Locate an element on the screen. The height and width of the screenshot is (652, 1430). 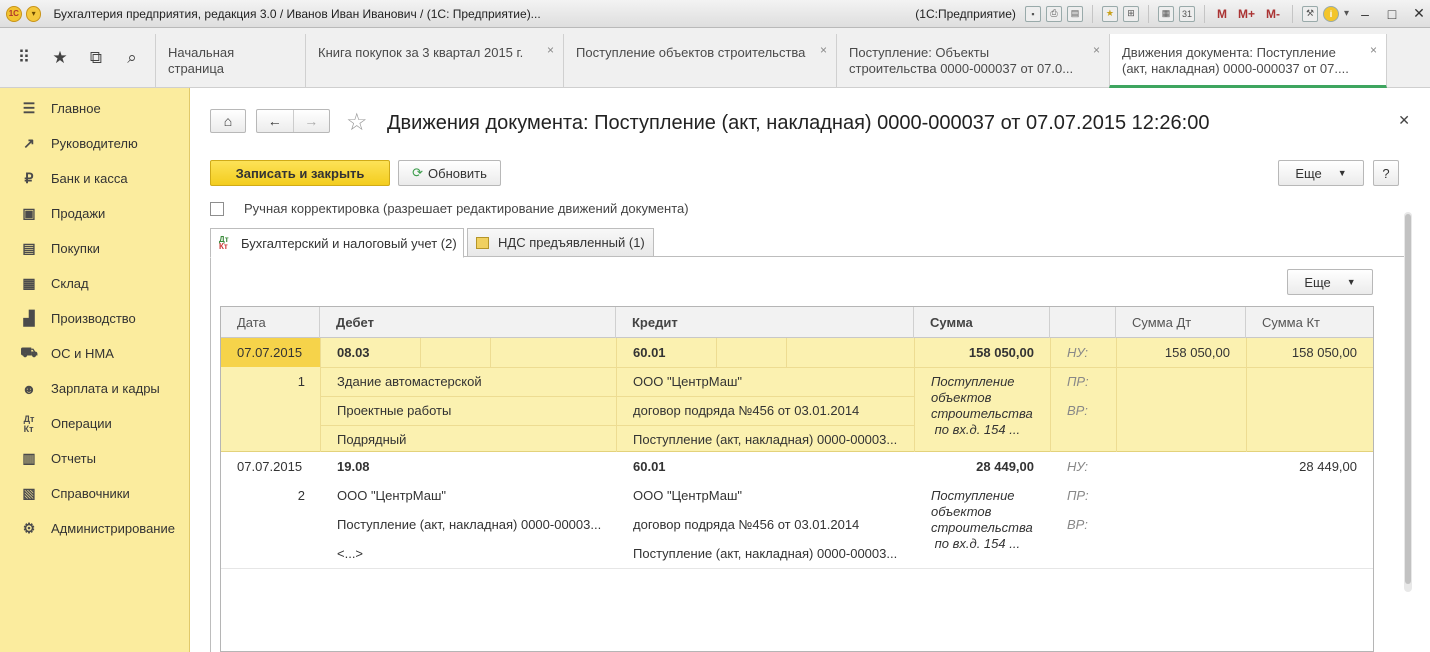
debit-subconto: ООО "ЦентрМаш" is located at coordinates (392, 495).